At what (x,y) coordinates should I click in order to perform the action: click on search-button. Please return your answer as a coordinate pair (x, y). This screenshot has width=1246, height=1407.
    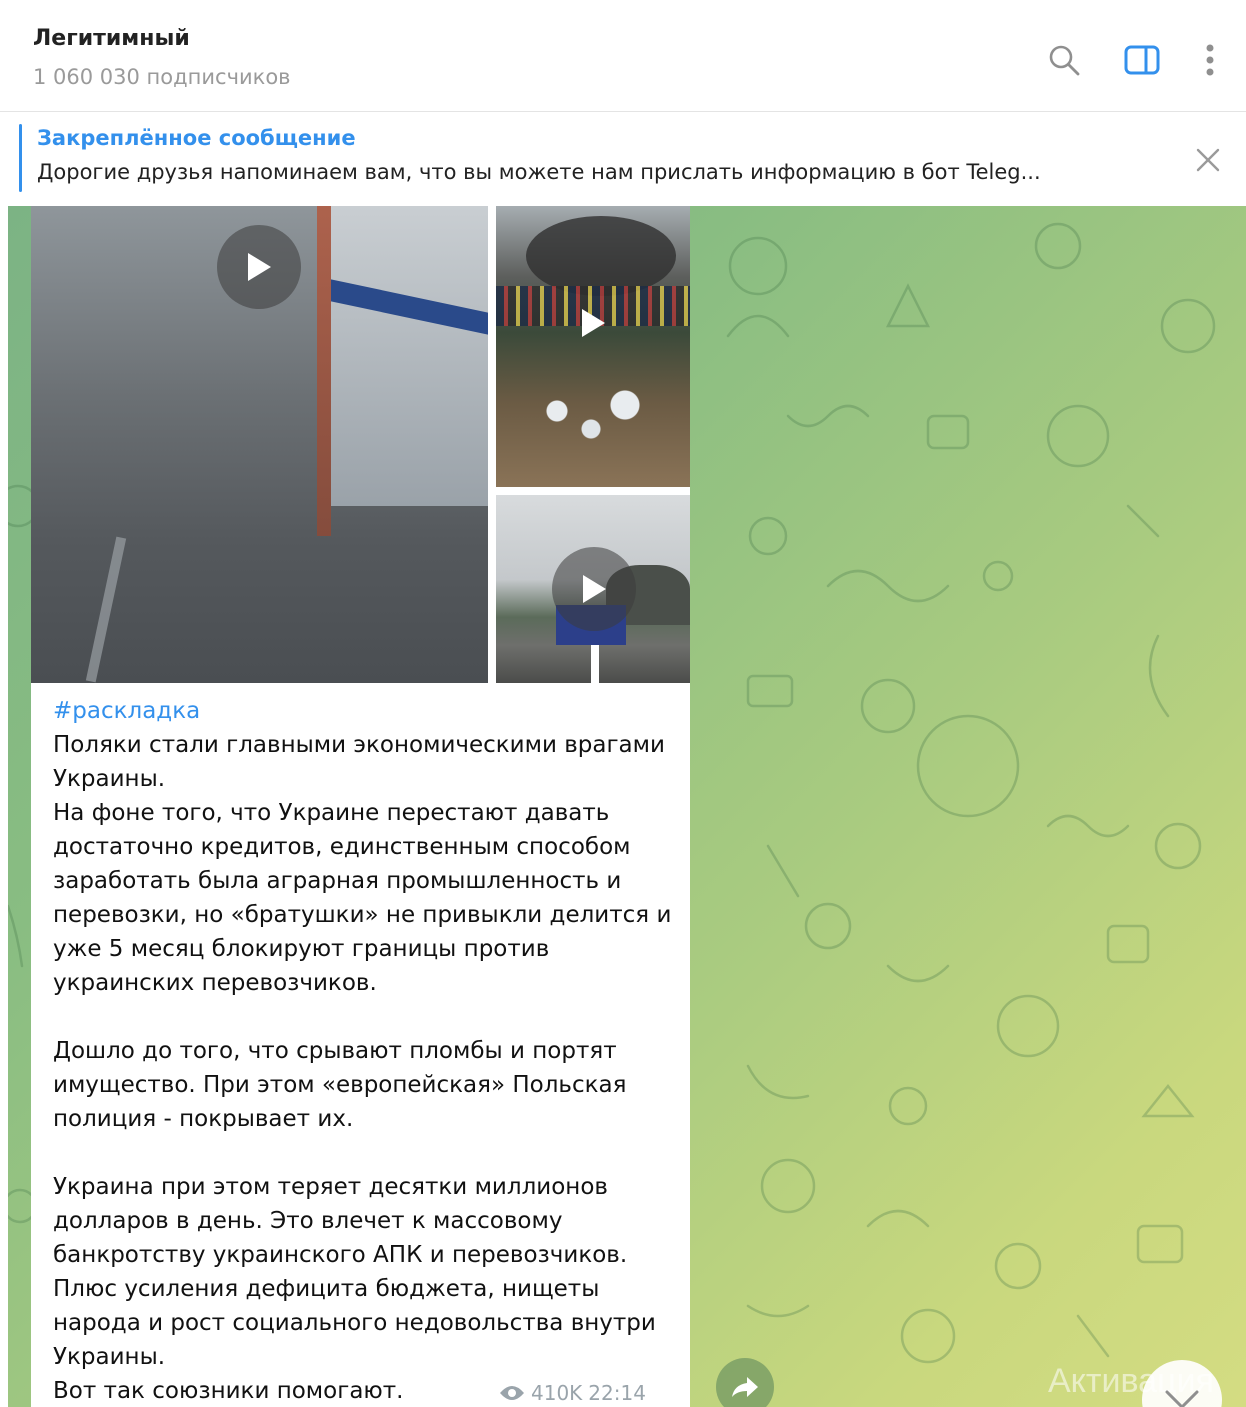
    Looking at the image, I should click on (1064, 60).